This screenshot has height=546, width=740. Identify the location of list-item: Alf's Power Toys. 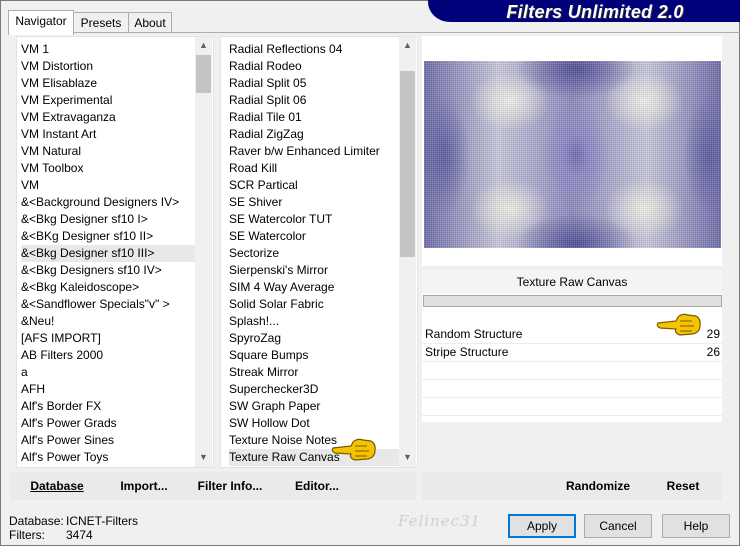
(108, 457).